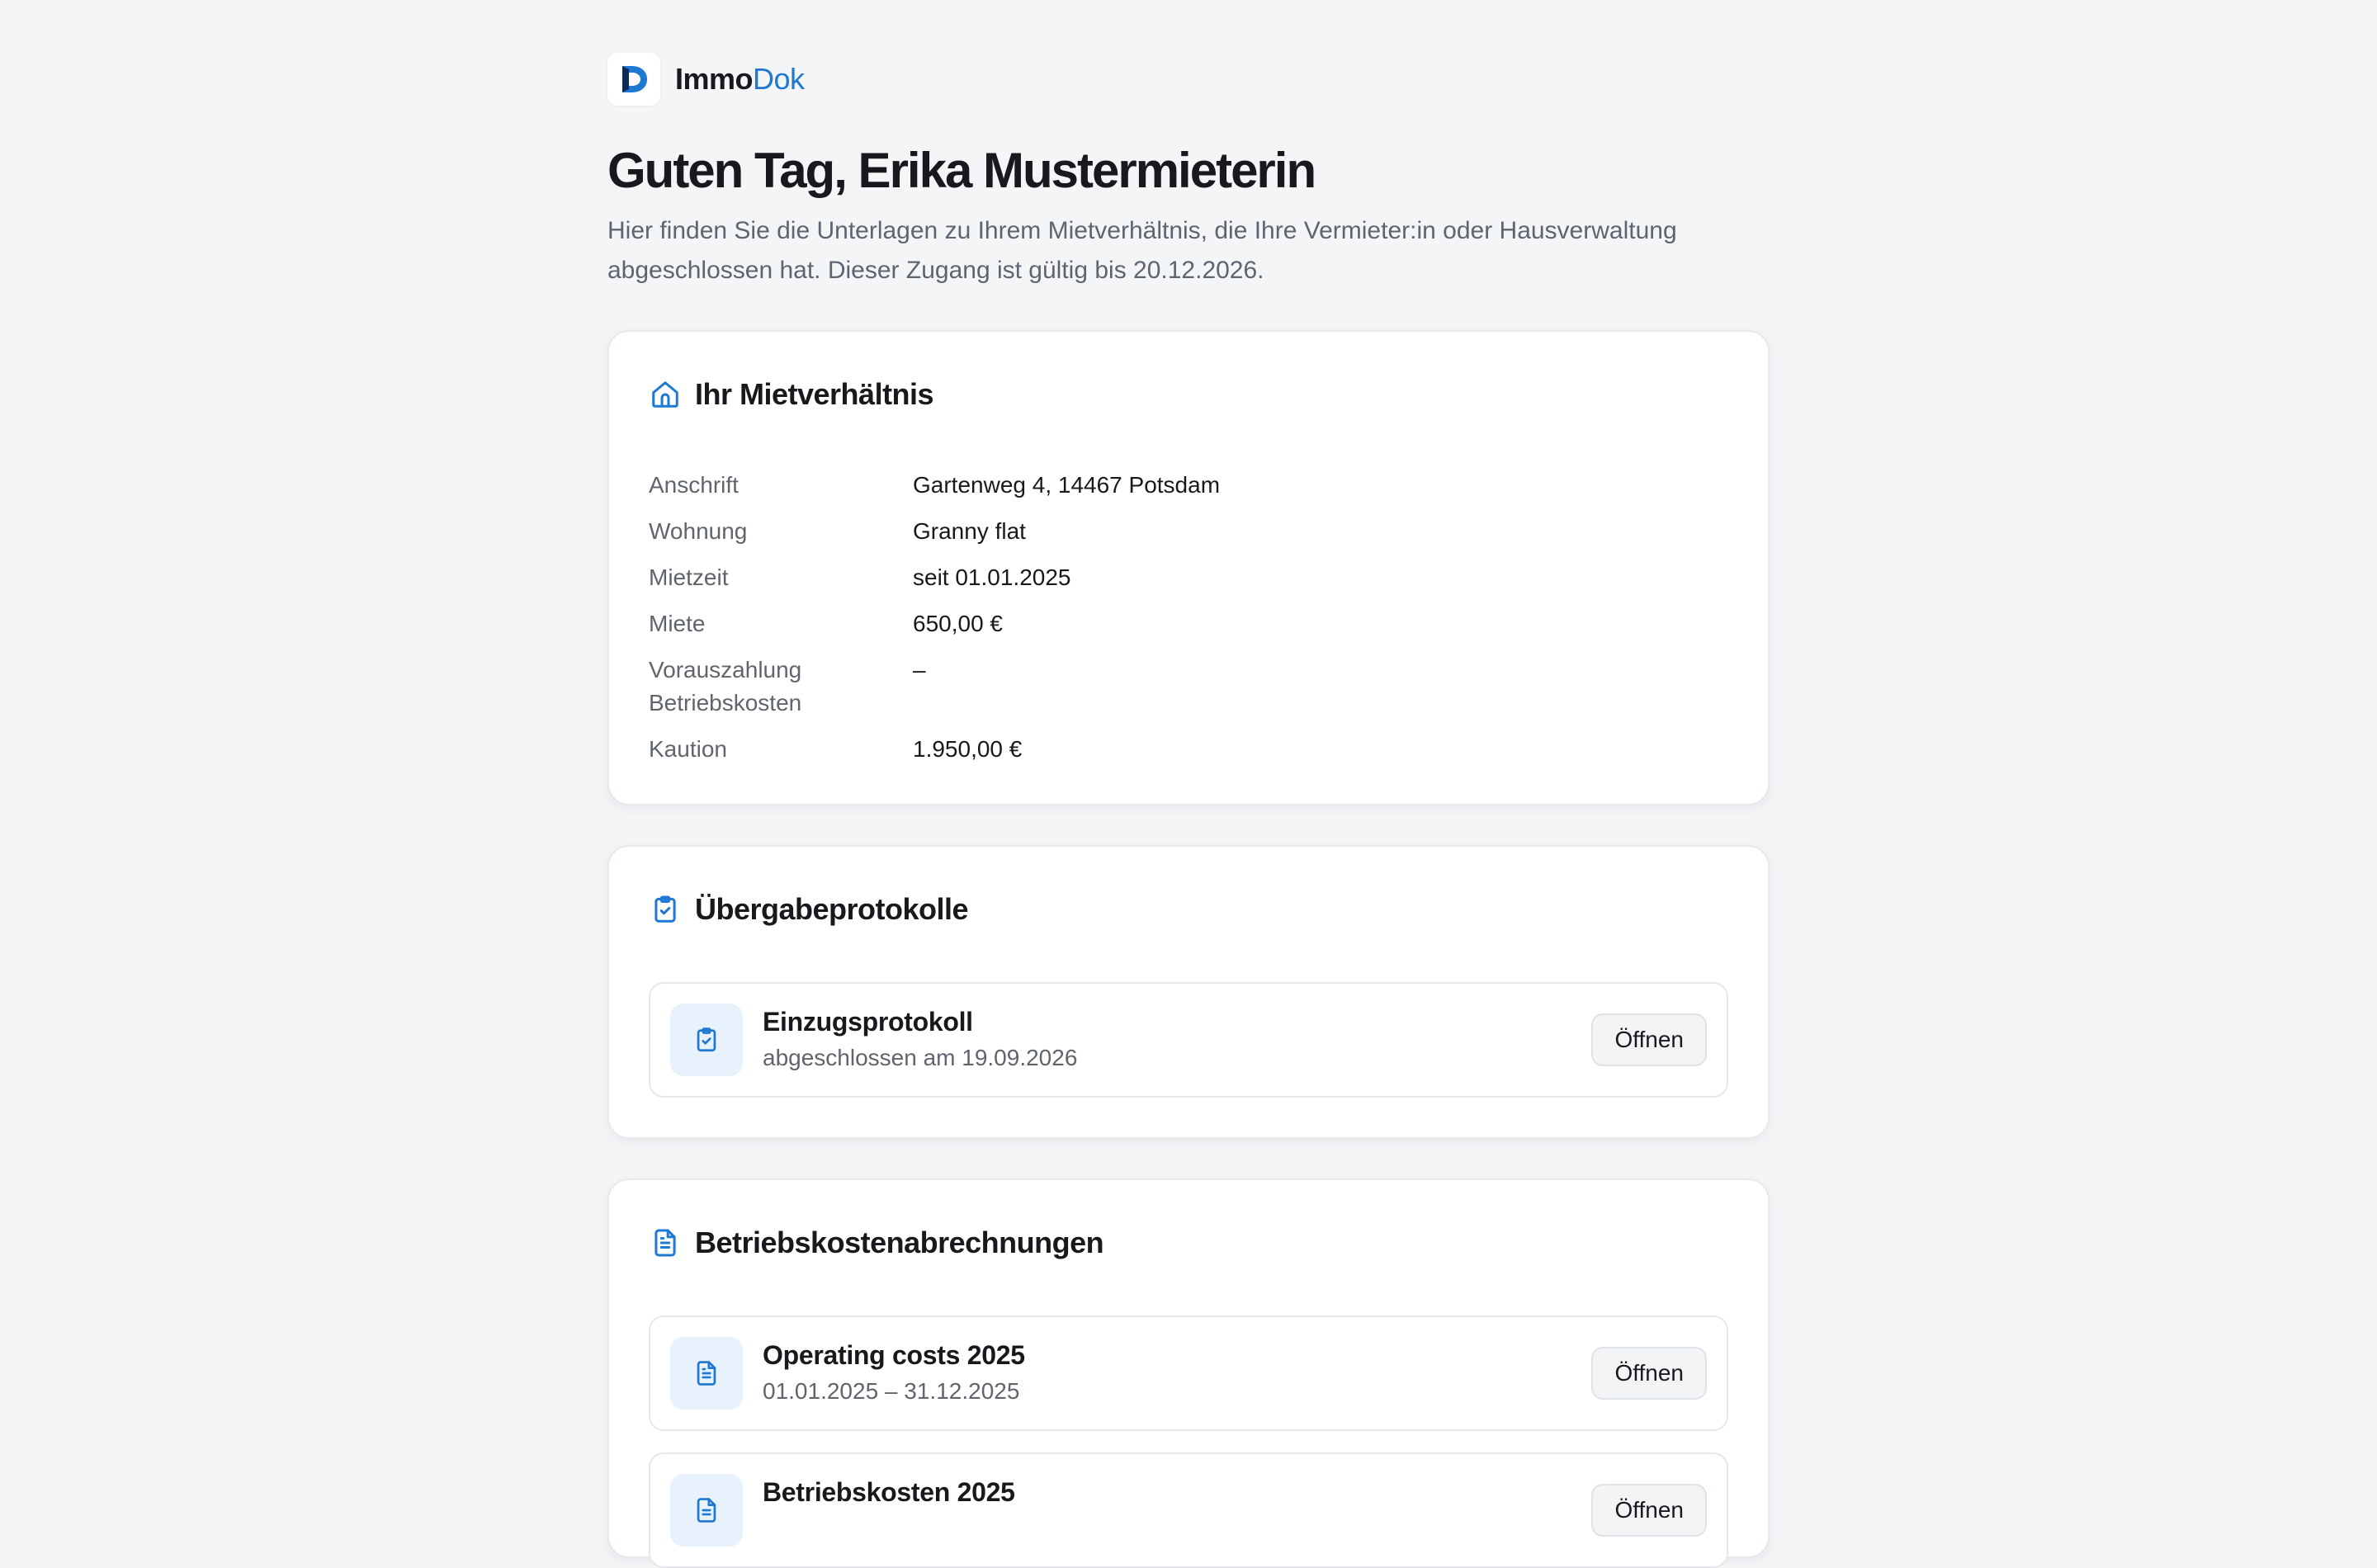 This screenshot has height=1568, width=2377. Describe the element at coordinates (899, 1242) in the screenshot. I see `statements-title: Betriebskostenabrechnungen` at that location.